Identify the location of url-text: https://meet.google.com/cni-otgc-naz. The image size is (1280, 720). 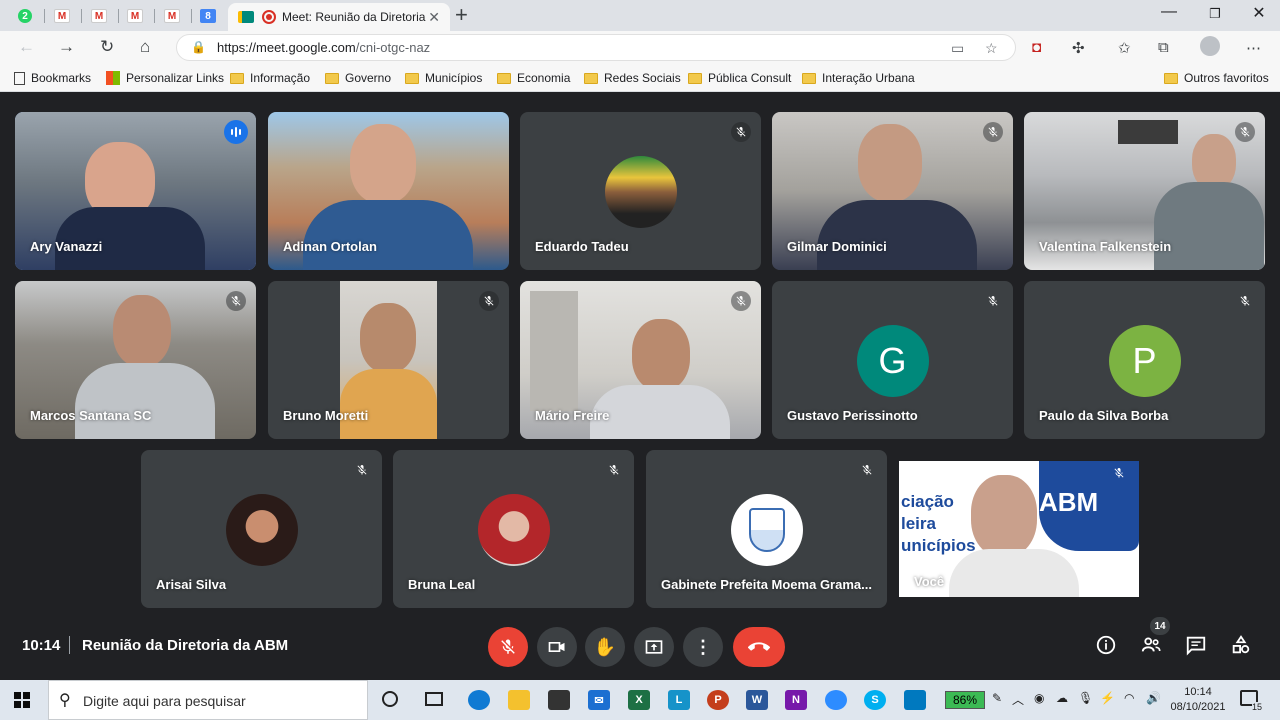
(323, 47).